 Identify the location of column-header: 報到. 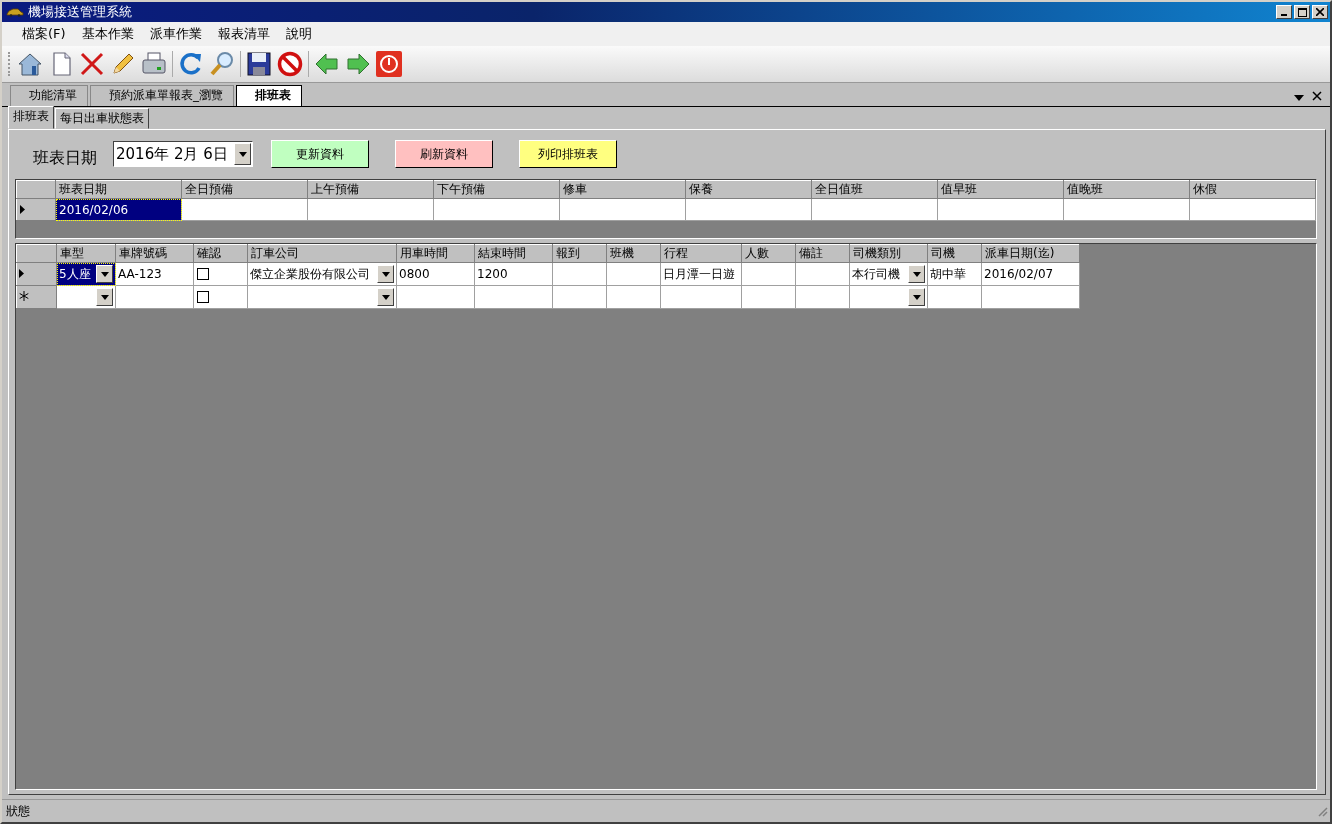
(579, 253).